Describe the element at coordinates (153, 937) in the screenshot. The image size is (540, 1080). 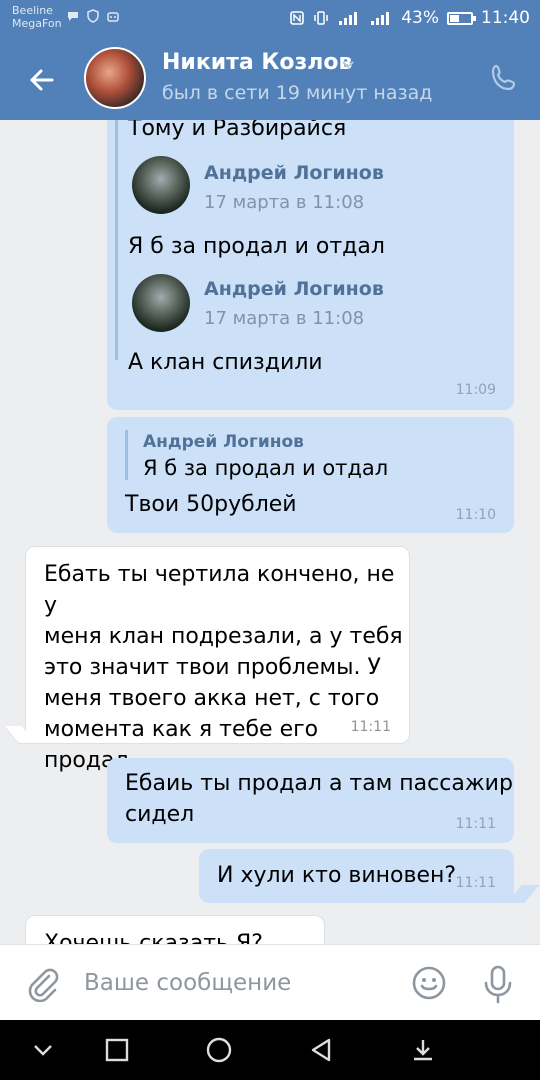
I see `message-text: Хочешь сказать Я?` at that location.